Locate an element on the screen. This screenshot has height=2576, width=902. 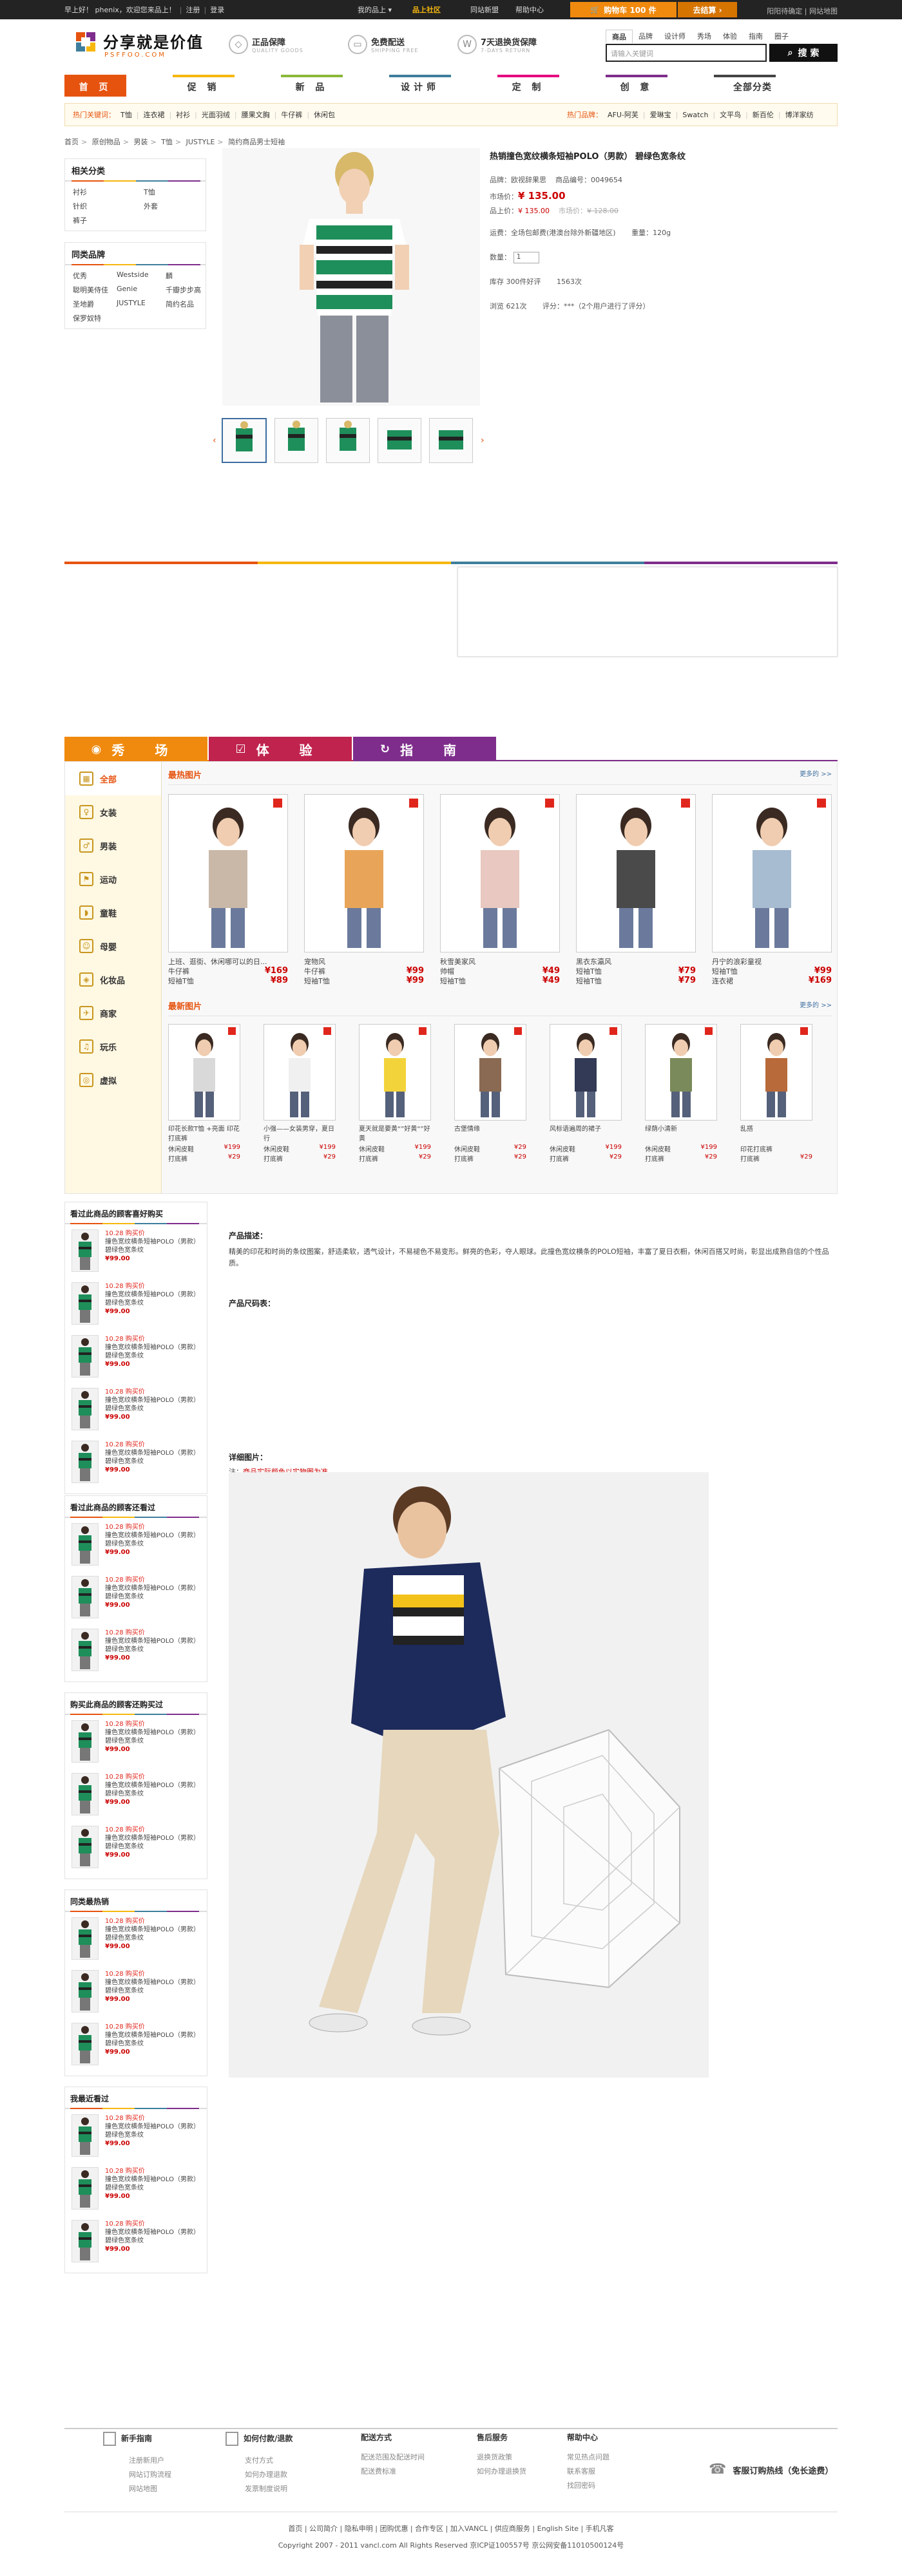
breadcrumb-item: 男装 is located at coordinates (140, 142).